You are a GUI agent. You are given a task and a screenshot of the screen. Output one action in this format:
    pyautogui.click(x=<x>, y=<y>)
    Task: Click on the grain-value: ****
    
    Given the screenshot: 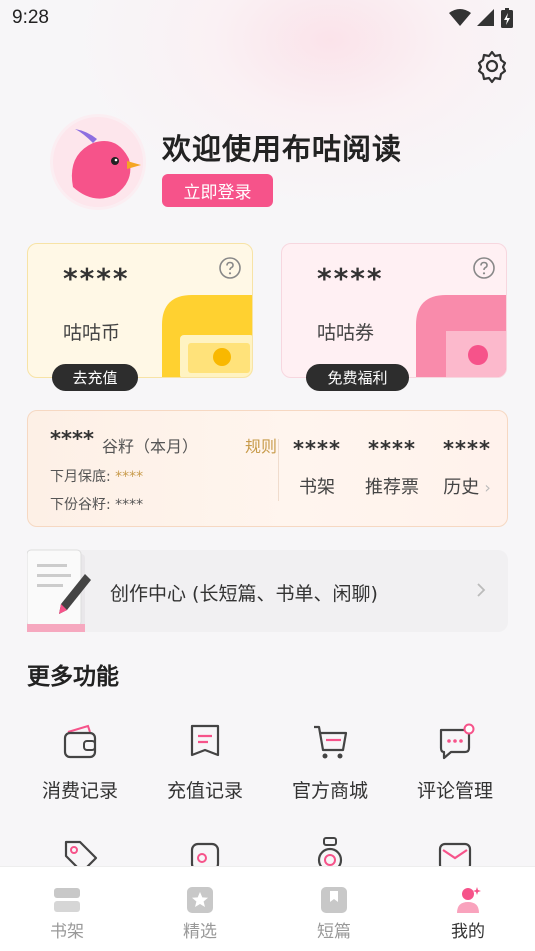 What is the action you would take?
    pyautogui.click(x=72, y=439)
    